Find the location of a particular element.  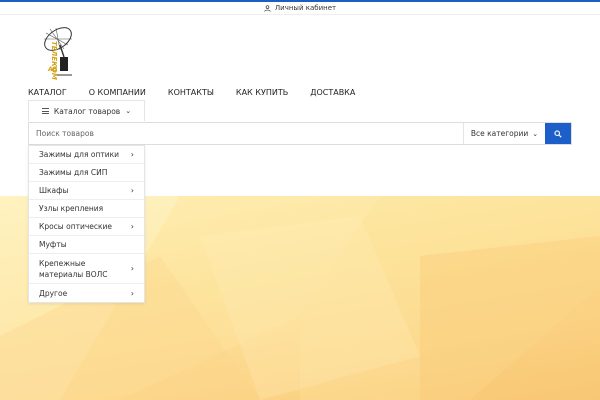

category-select: Все категории ⌄ is located at coordinates (504, 133).